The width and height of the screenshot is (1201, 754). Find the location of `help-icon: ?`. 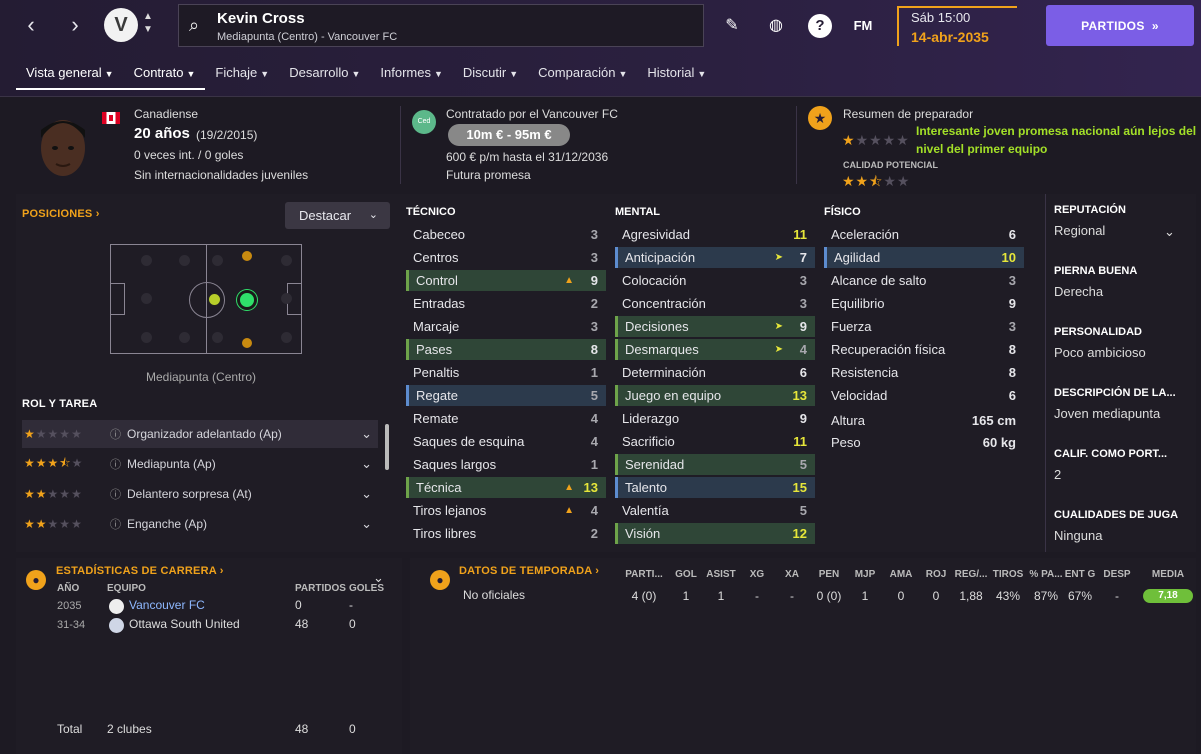

help-icon: ? is located at coordinates (820, 26).